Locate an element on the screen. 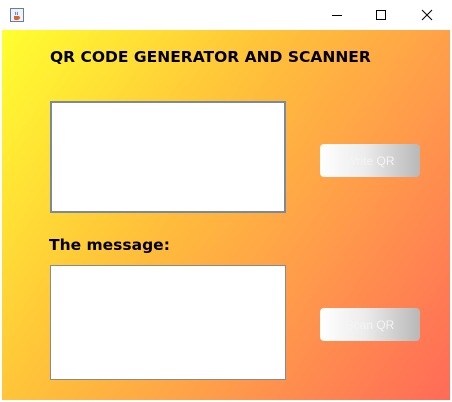  minimize-button is located at coordinates (337, 15).